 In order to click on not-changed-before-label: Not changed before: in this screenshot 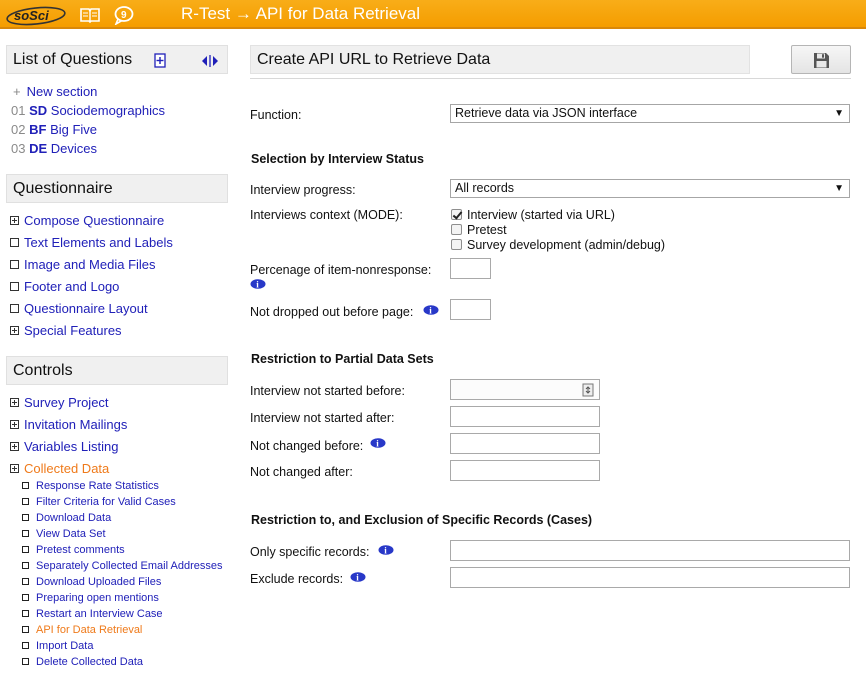, I will do `click(307, 446)`.